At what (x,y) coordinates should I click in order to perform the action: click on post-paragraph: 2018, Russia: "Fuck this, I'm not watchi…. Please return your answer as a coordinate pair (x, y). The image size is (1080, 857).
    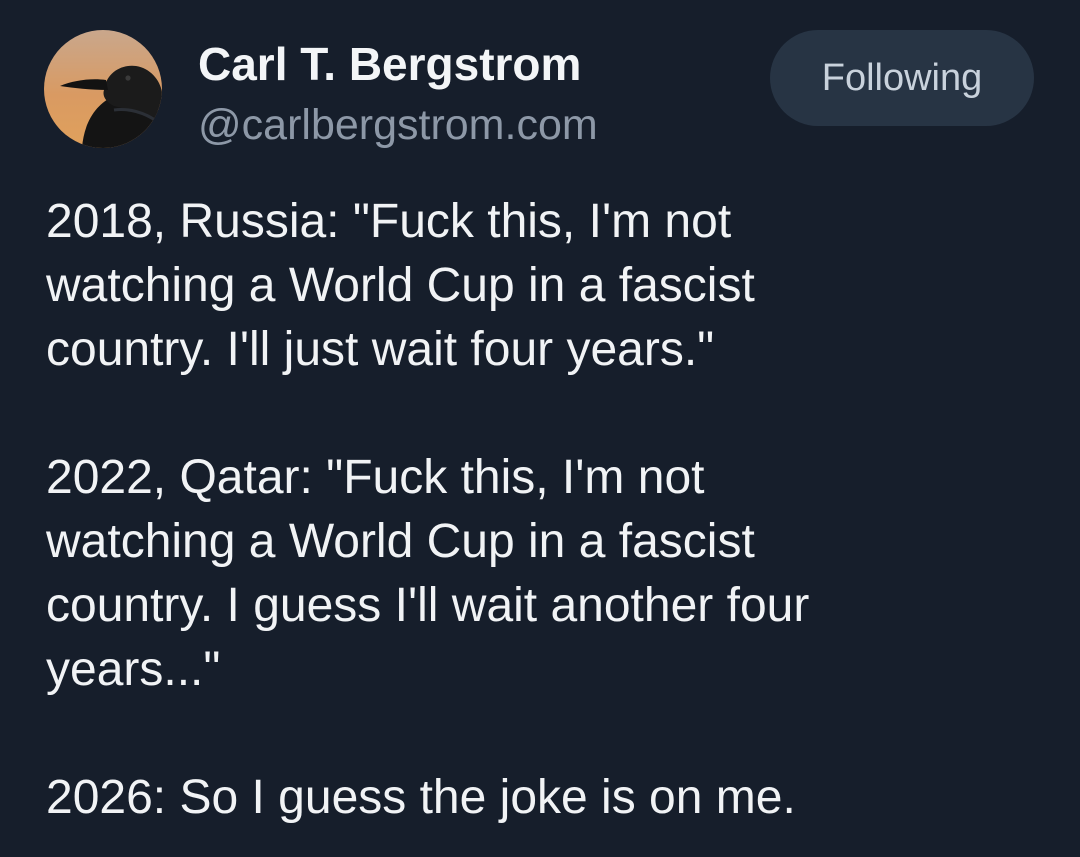
    Looking at the image, I should click on (400, 285).